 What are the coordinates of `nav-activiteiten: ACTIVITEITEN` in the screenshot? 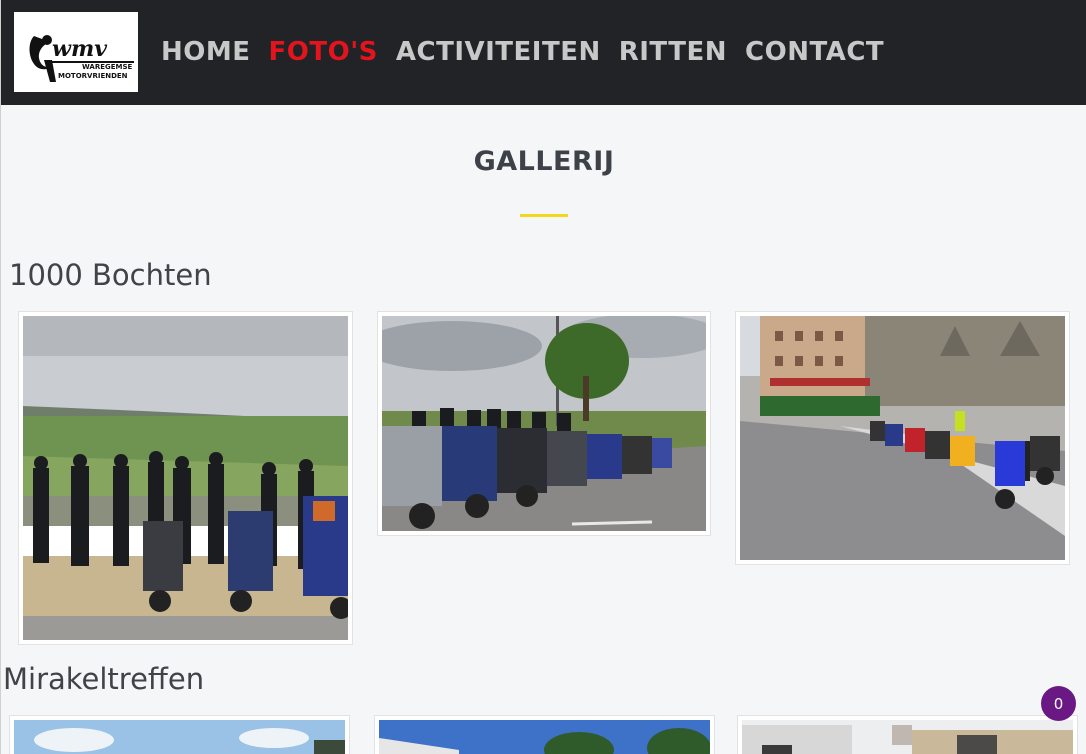 It's located at (498, 52).